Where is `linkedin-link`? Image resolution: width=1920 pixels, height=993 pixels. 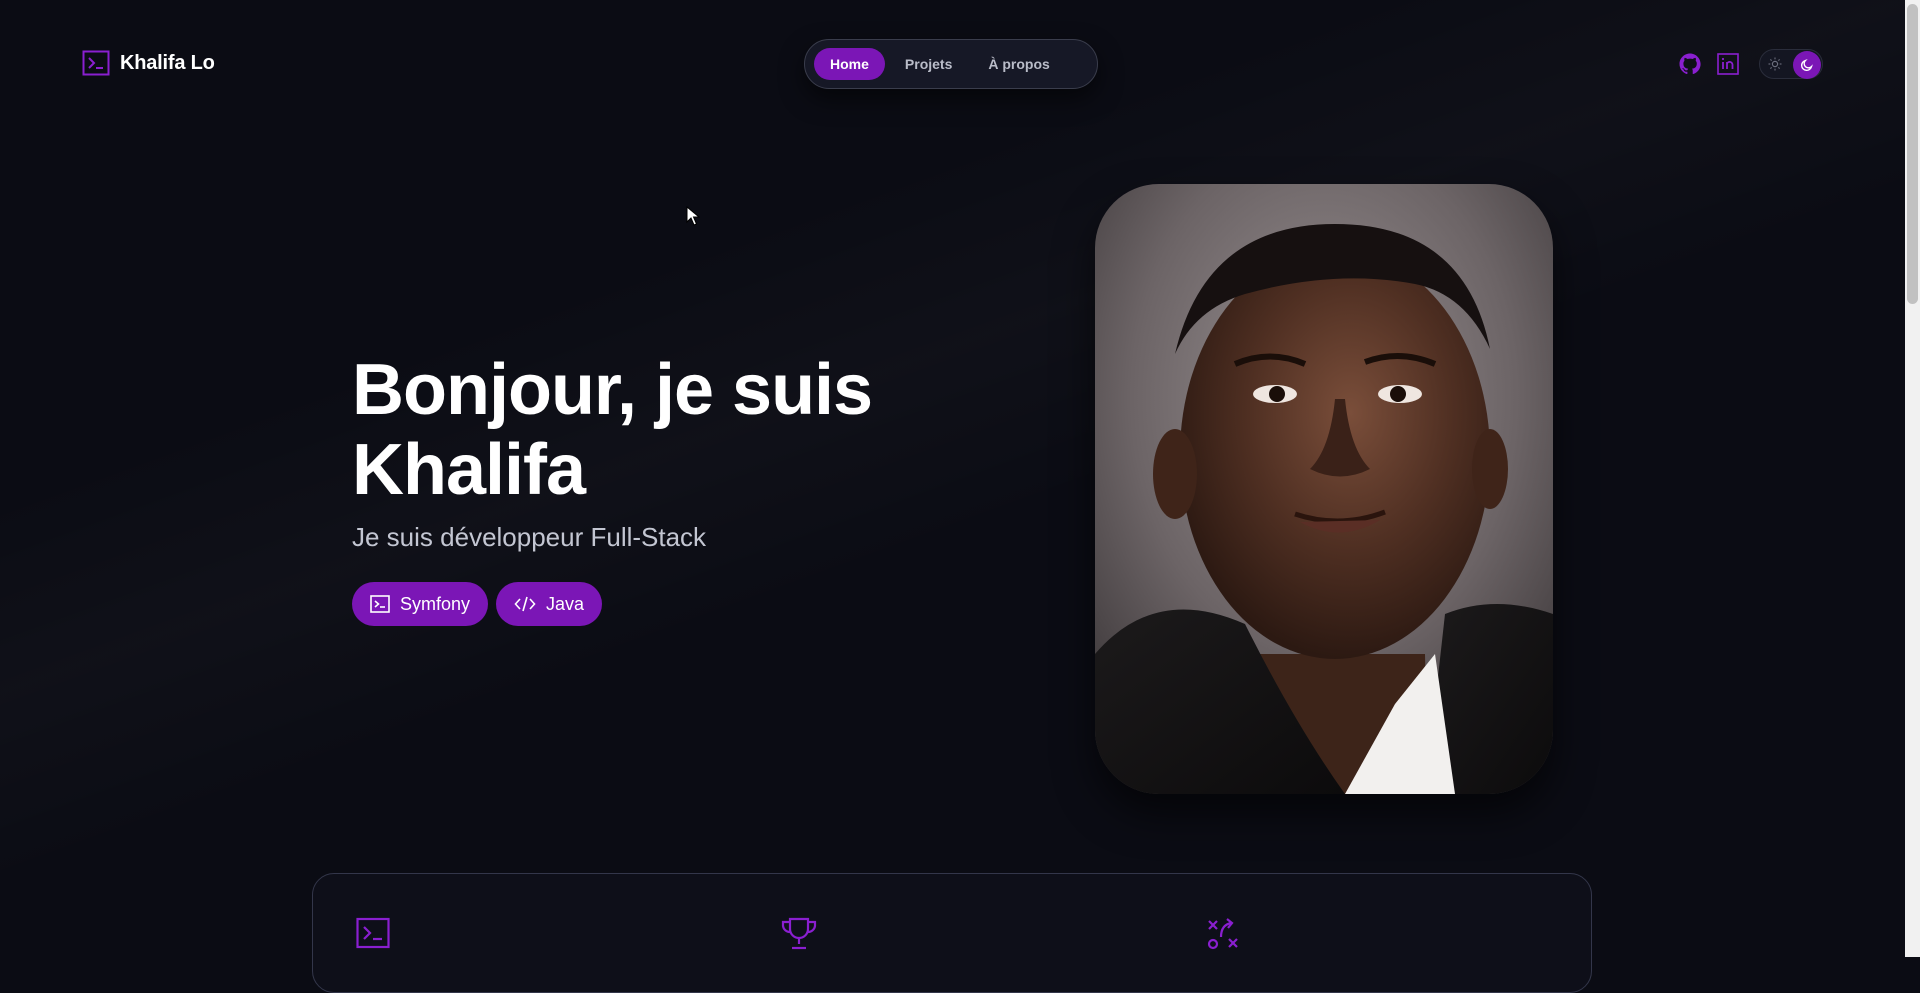
linkedin-link is located at coordinates (1728, 64).